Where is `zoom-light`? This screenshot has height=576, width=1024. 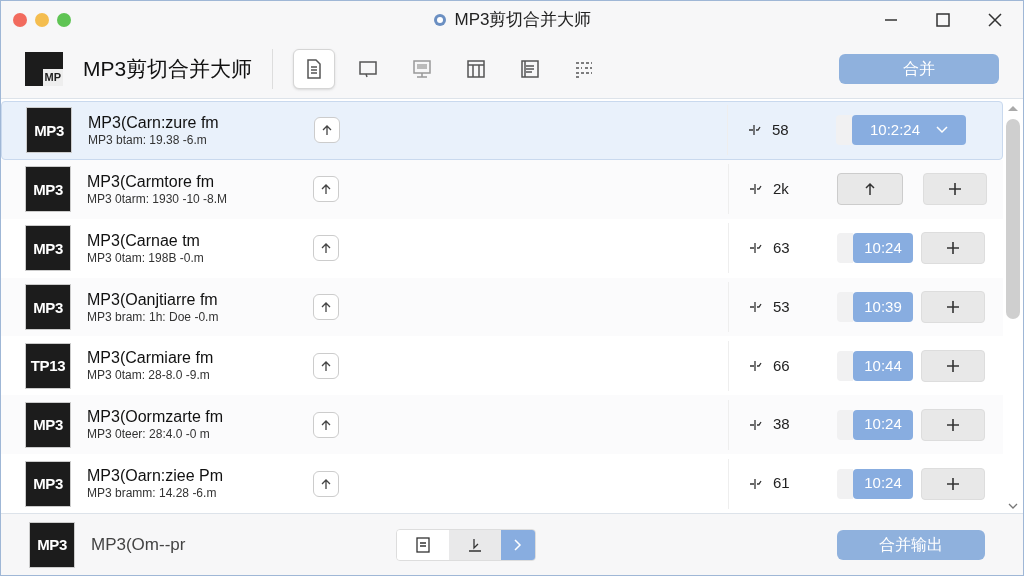 zoom-light is located at coordinates (64, 20).